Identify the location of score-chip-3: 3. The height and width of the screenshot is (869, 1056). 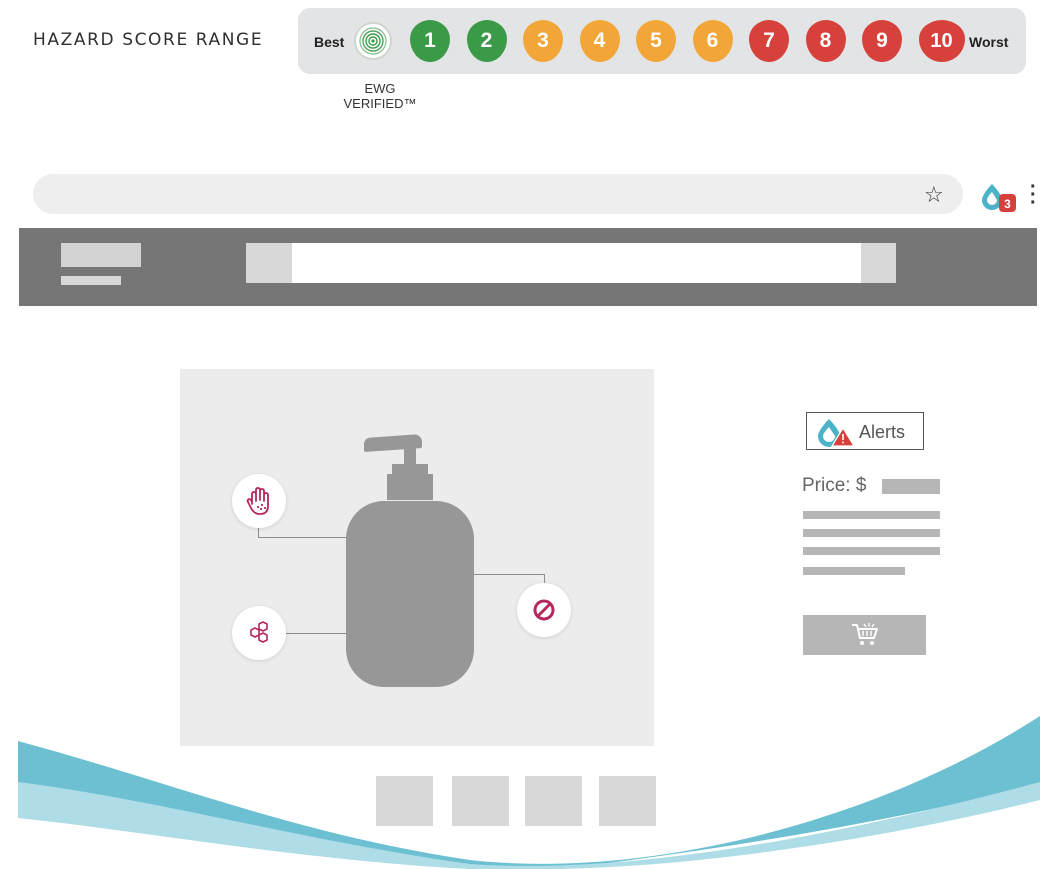
(543, 41).